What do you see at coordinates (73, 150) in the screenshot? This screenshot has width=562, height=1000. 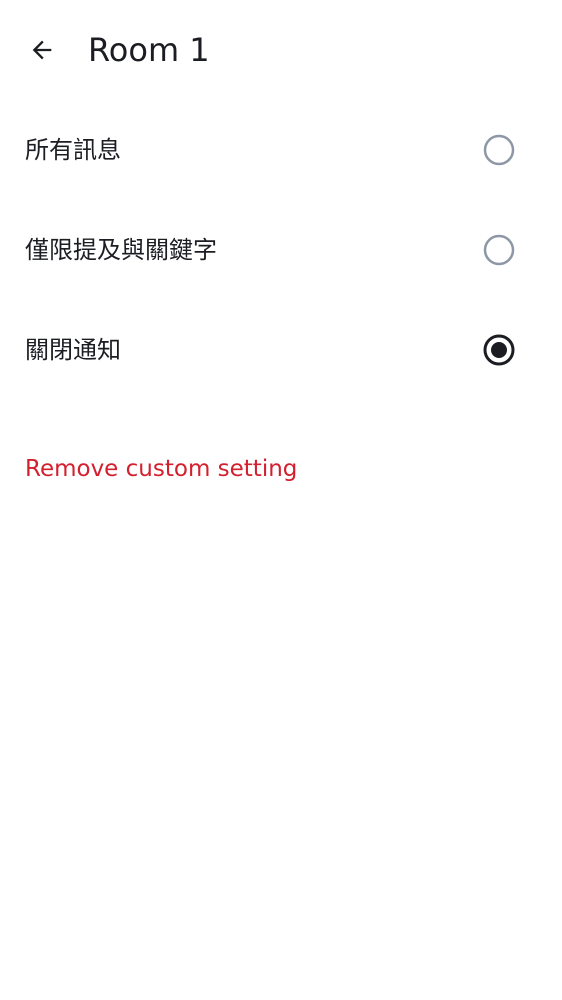 I see `option-label: 所有訊息` at bounding box center [73, 150].